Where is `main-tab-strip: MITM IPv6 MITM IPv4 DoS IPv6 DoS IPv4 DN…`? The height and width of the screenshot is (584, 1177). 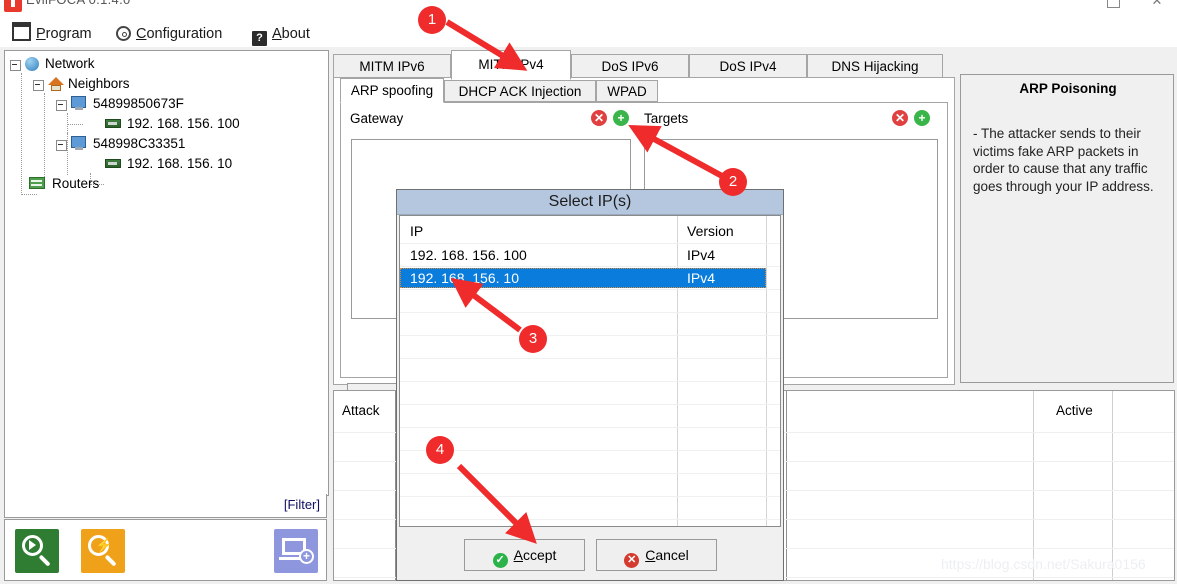
main-tab-strip: MITM IPv6 MITM IPv4 DoS IPv6 DoS IPv4 DN… is located at coordinates (644, 65).